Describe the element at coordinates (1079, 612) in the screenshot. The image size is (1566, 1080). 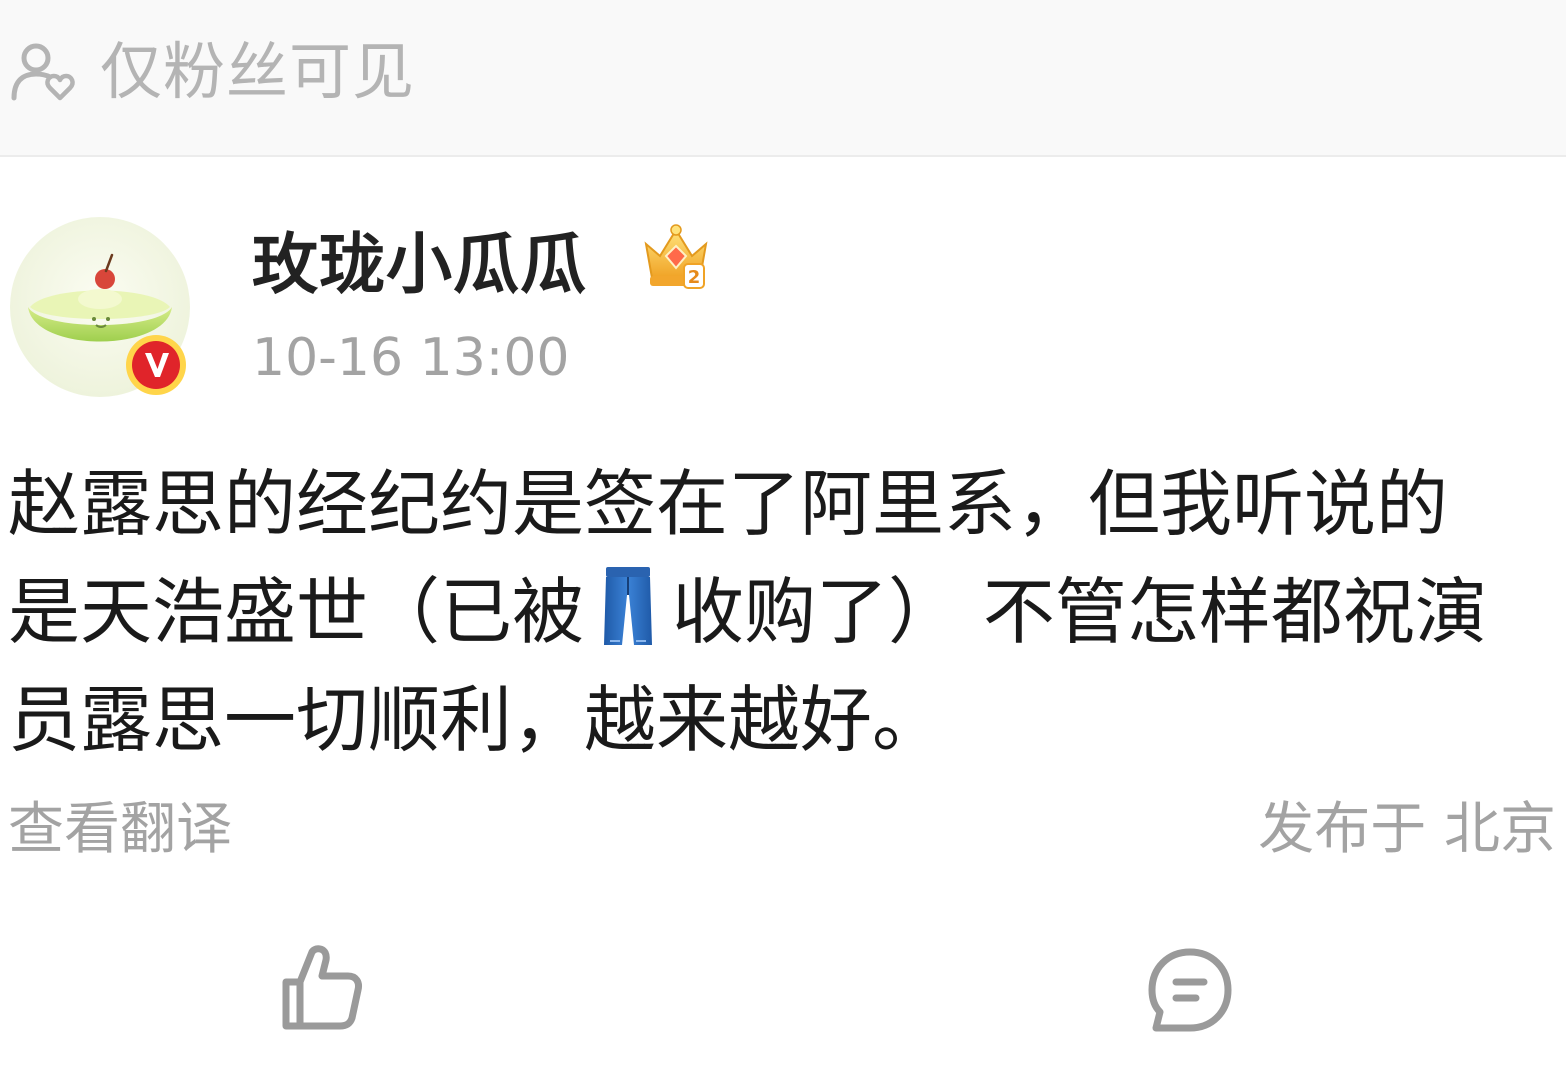
I see `post-text-segment: 收购了） 不管怎样都祝演` at that location.